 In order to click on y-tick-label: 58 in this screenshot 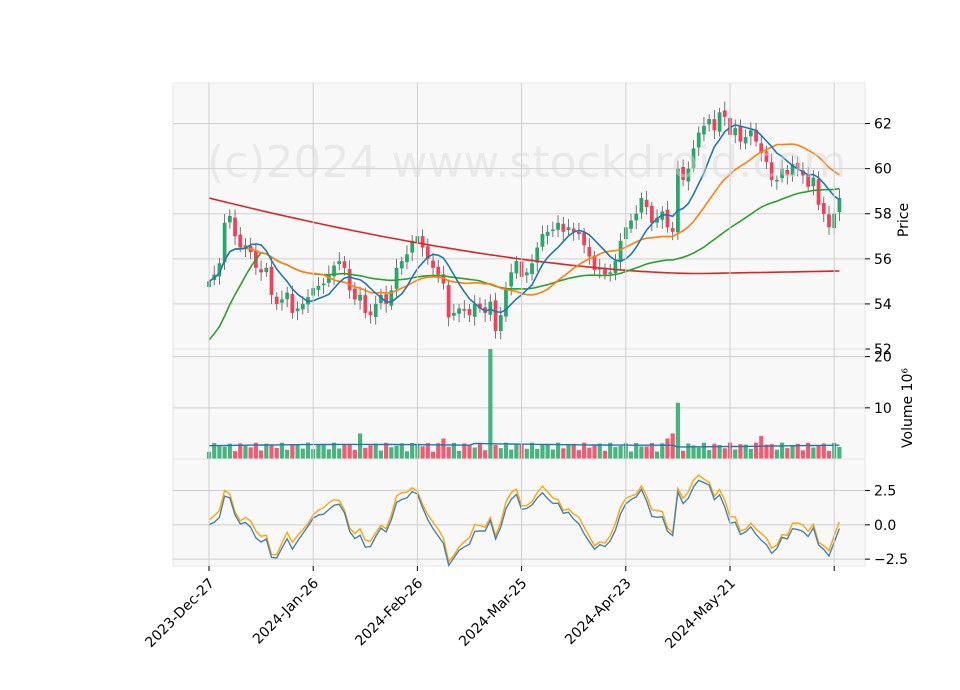, I will do `click(883, 215)`.